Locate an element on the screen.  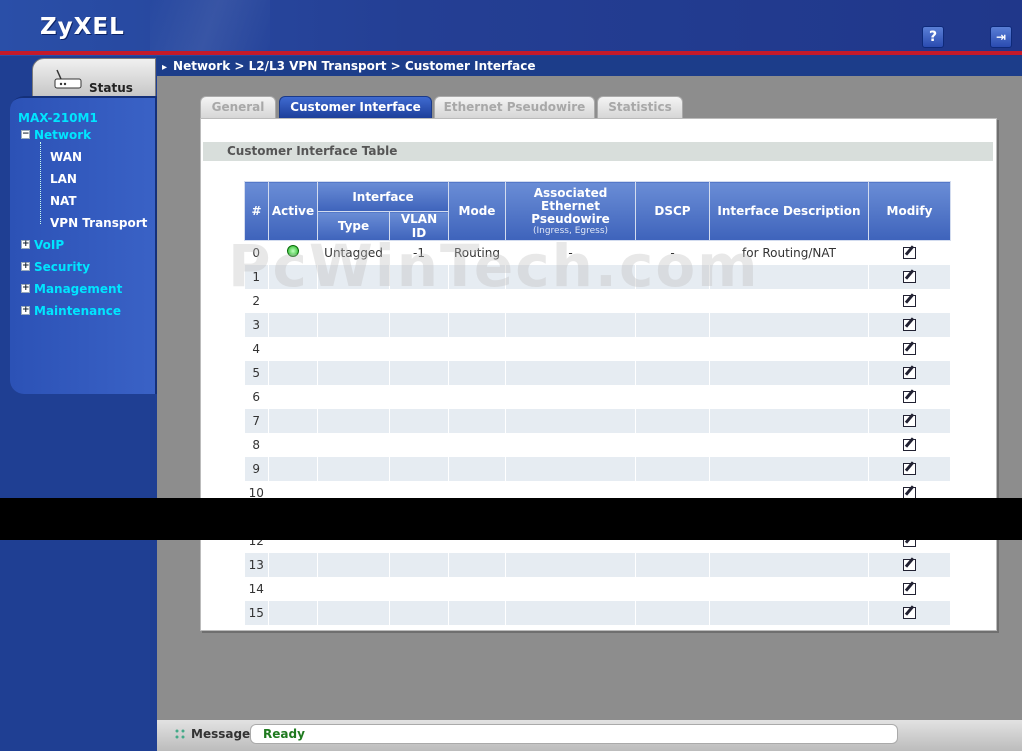
tree-line is located at coordinates (40, 183).